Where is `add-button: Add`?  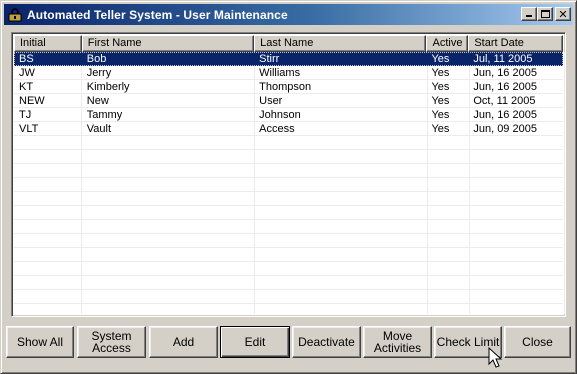 add-button: Add is located at coordinates (183, 342).